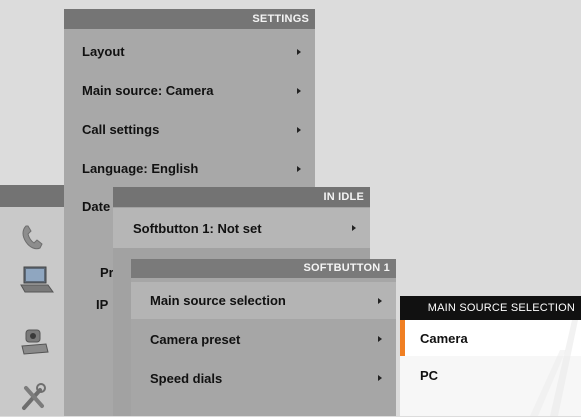 This screenshot has height=417, width=581. What do you see at coordinates (32, 196) in the screenshot?
I see `side-bar-header` at bounding box center [32, 196].